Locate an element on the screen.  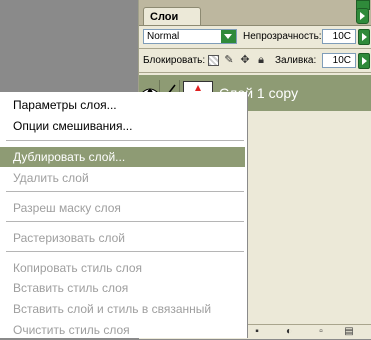
lock-paint-icon: ✎ is located at coordinates (229, 60).